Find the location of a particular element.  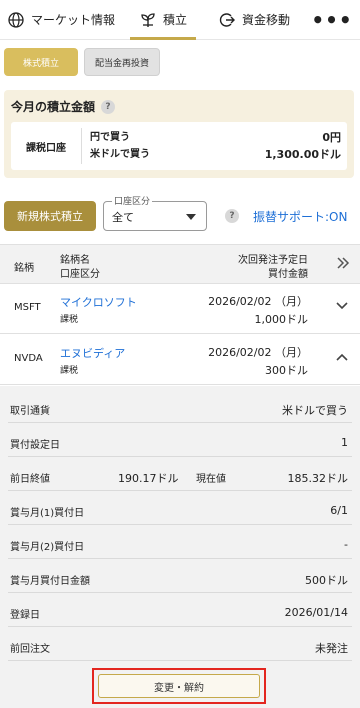

row-amount: 1,000ドル is located at coordinates (281, 319).